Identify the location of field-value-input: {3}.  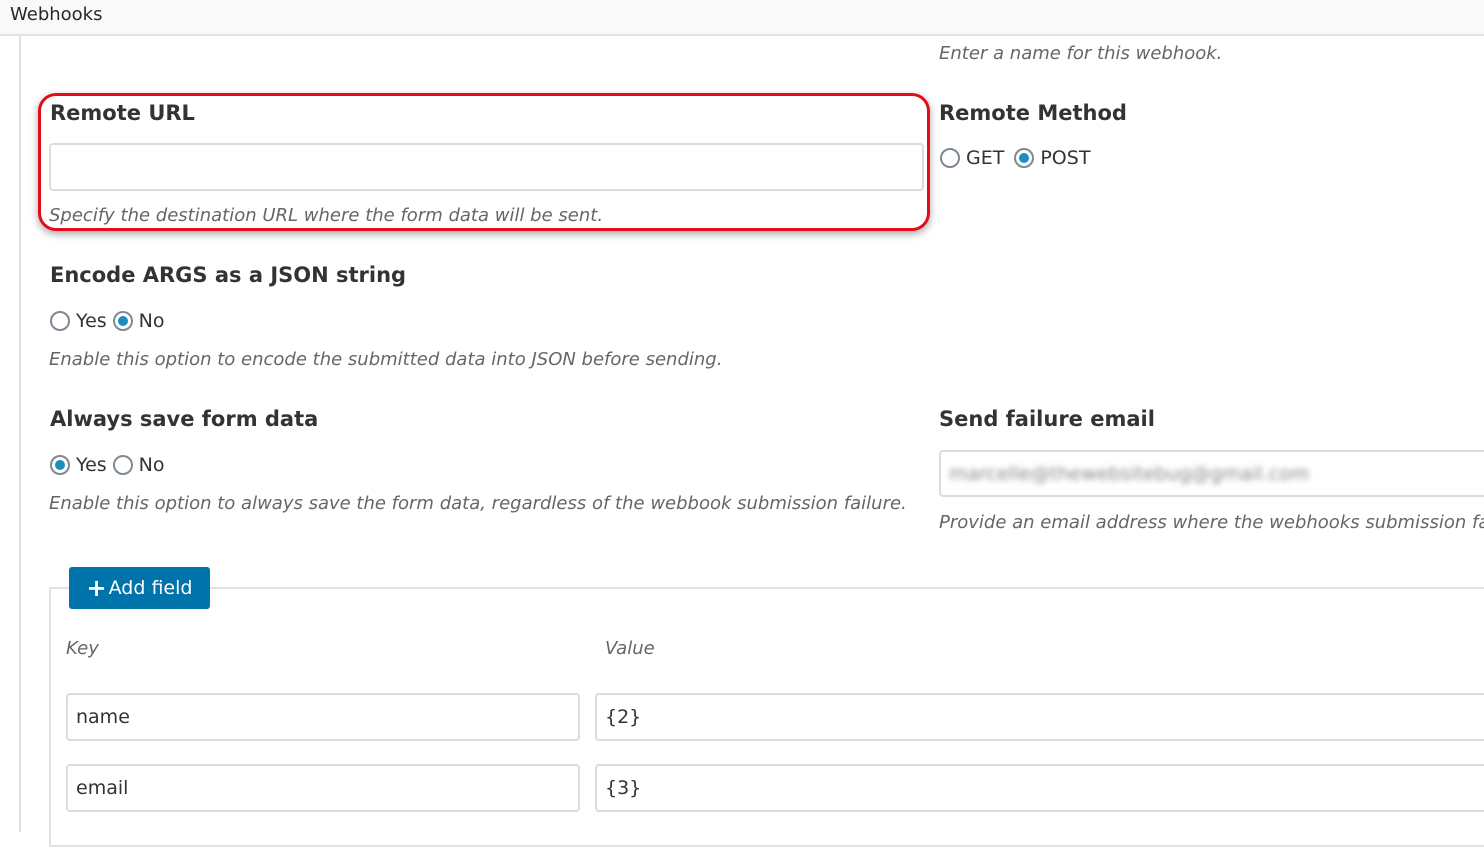
(1039, 788).